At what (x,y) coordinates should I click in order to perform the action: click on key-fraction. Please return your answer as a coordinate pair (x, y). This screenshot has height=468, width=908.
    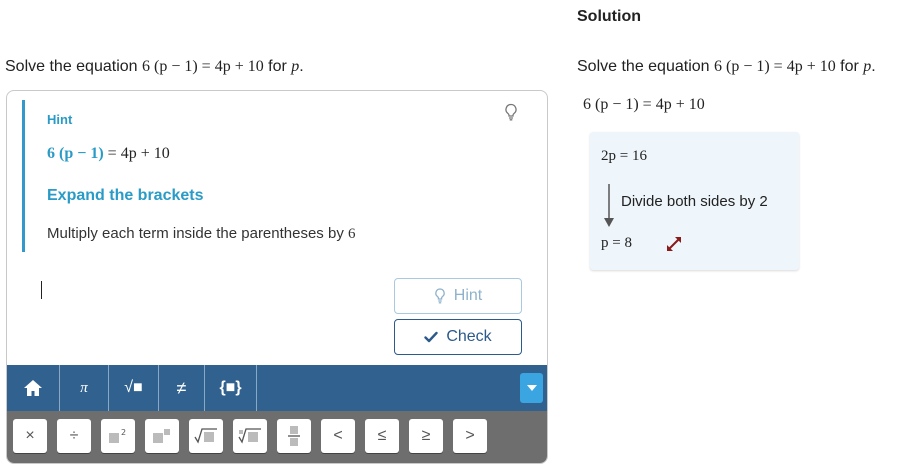
    Looking at the image, I should click on (294, 436).